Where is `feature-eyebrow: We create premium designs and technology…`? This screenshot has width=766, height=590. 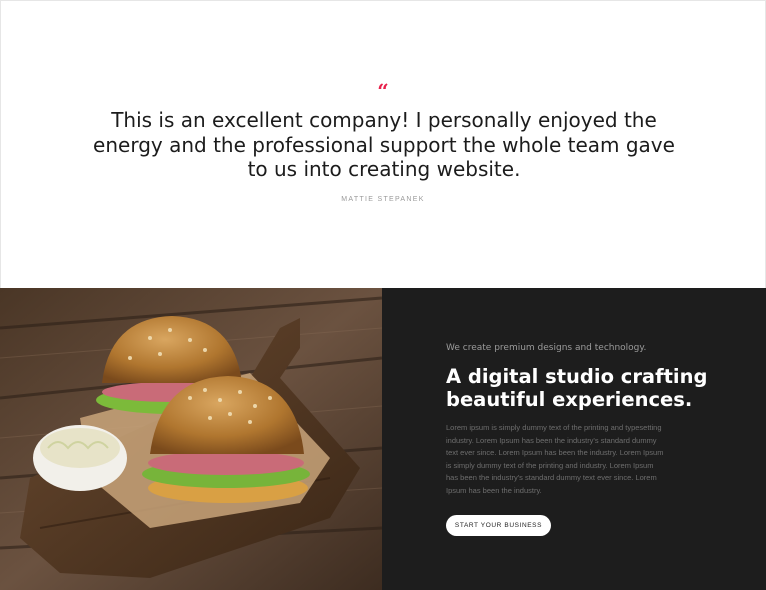 feature-eyebrow: We create premium designs and technology… is located at coordinates (546, 348).